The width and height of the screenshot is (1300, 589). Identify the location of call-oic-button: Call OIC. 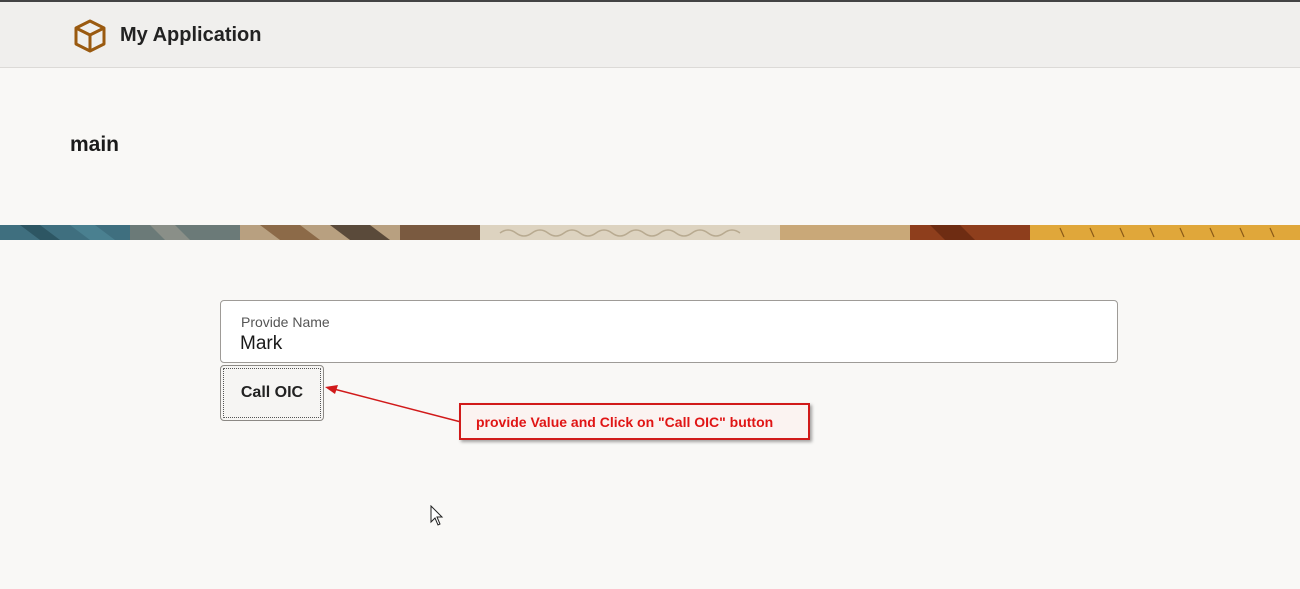
(272, 393).